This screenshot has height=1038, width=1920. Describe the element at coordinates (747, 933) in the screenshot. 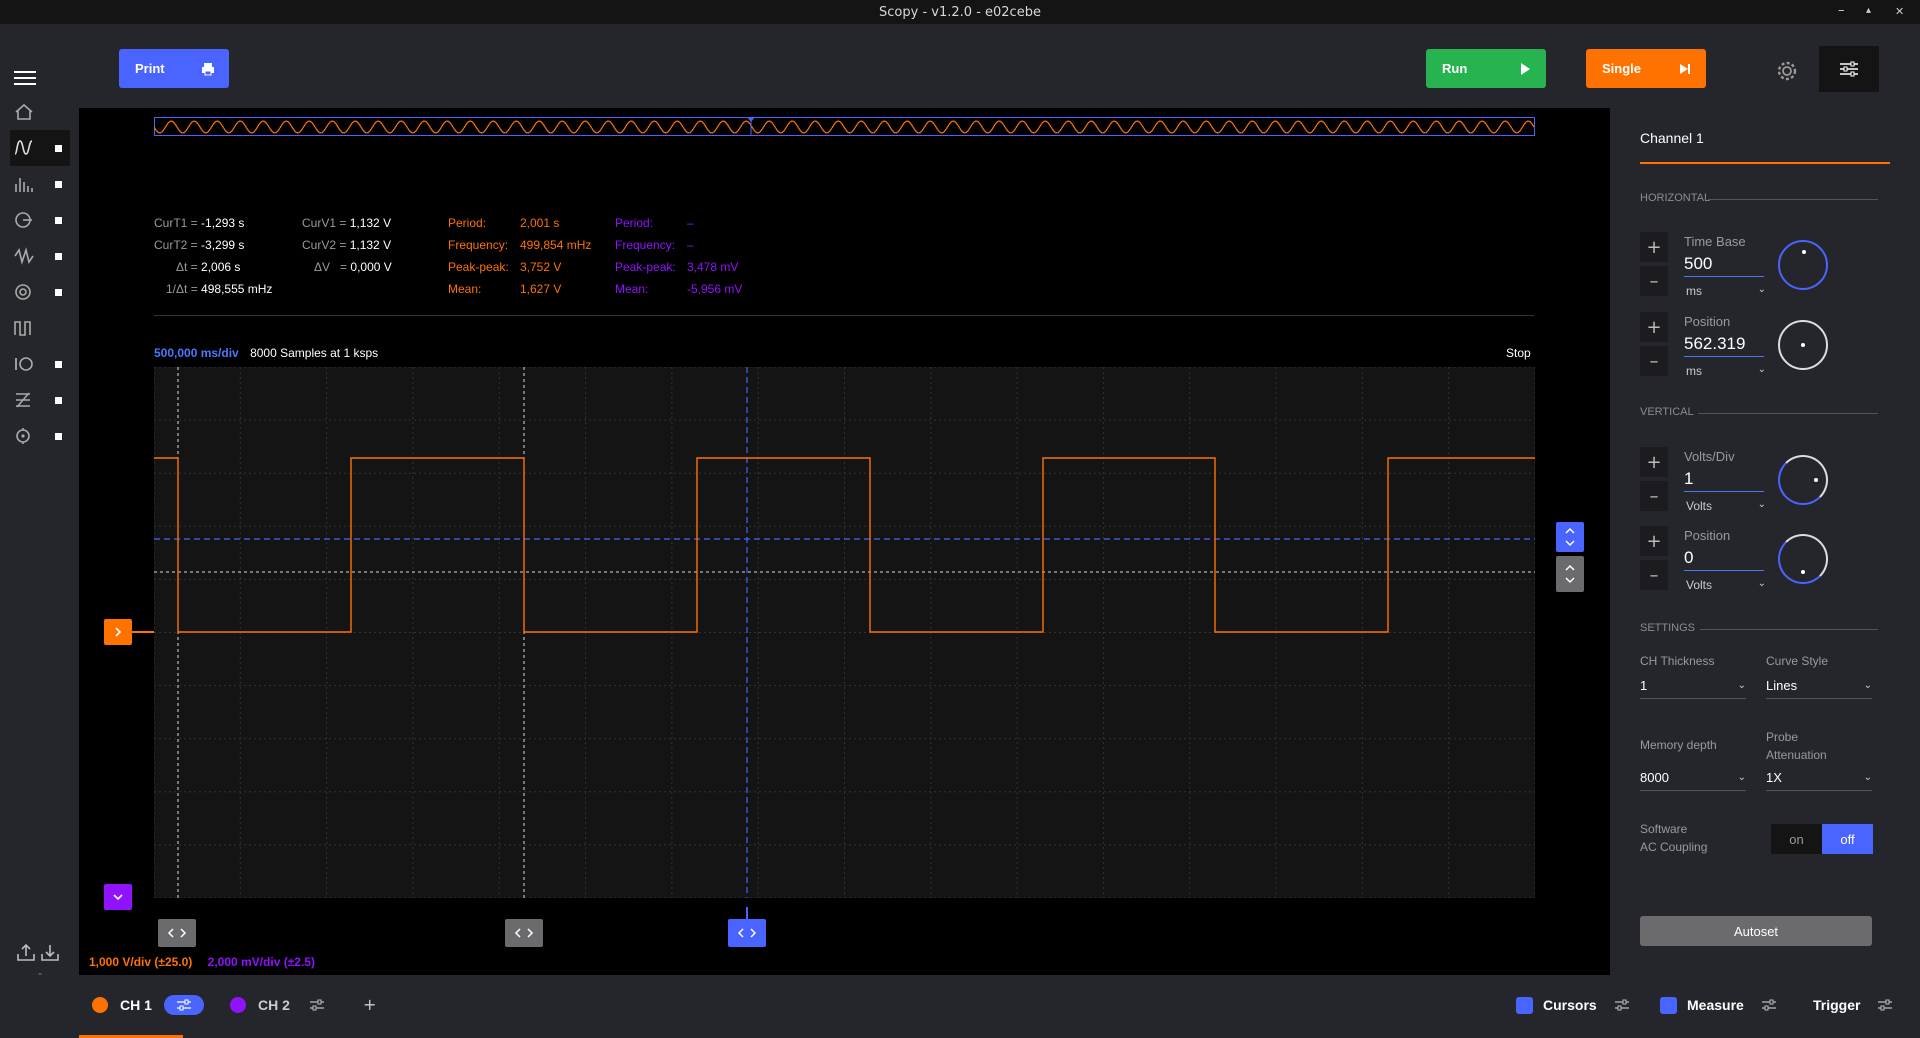

I see `trigger-position-handle` at that location.